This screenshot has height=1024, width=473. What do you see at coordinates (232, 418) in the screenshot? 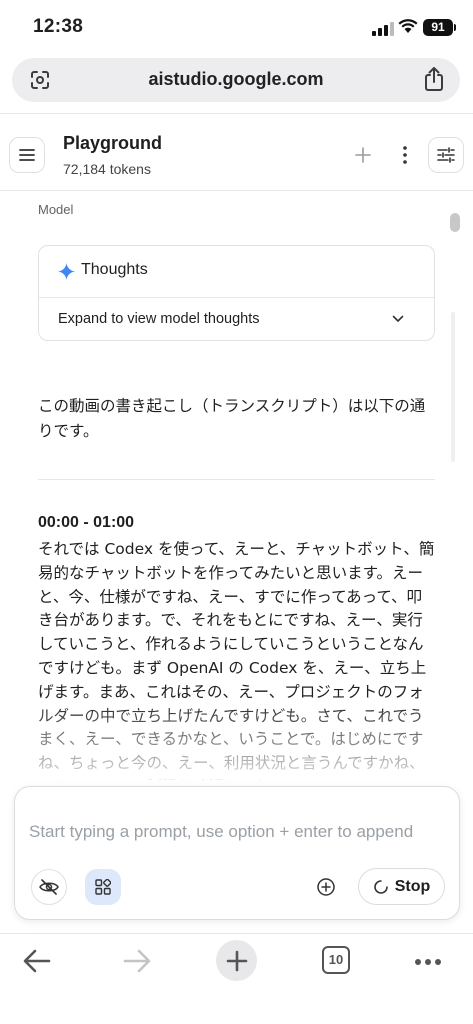
I see `response-intro: この動画の書き起こし（トランスクリプト）は以下の通りです。` at bounding box center [232, 418].